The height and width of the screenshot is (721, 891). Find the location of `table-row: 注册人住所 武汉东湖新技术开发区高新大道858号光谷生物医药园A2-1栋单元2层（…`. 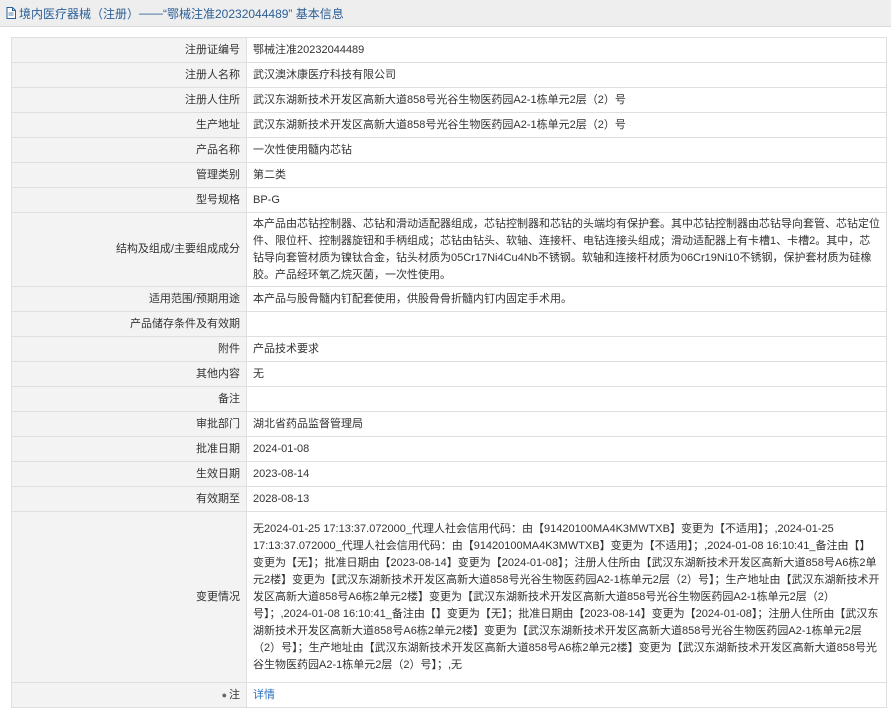

table-row: 注册人住所 武汉东湖新技术开发区高新大道858号光谷生物医药园A2-1栋单元2层（… is located at coordinates (449, 100).